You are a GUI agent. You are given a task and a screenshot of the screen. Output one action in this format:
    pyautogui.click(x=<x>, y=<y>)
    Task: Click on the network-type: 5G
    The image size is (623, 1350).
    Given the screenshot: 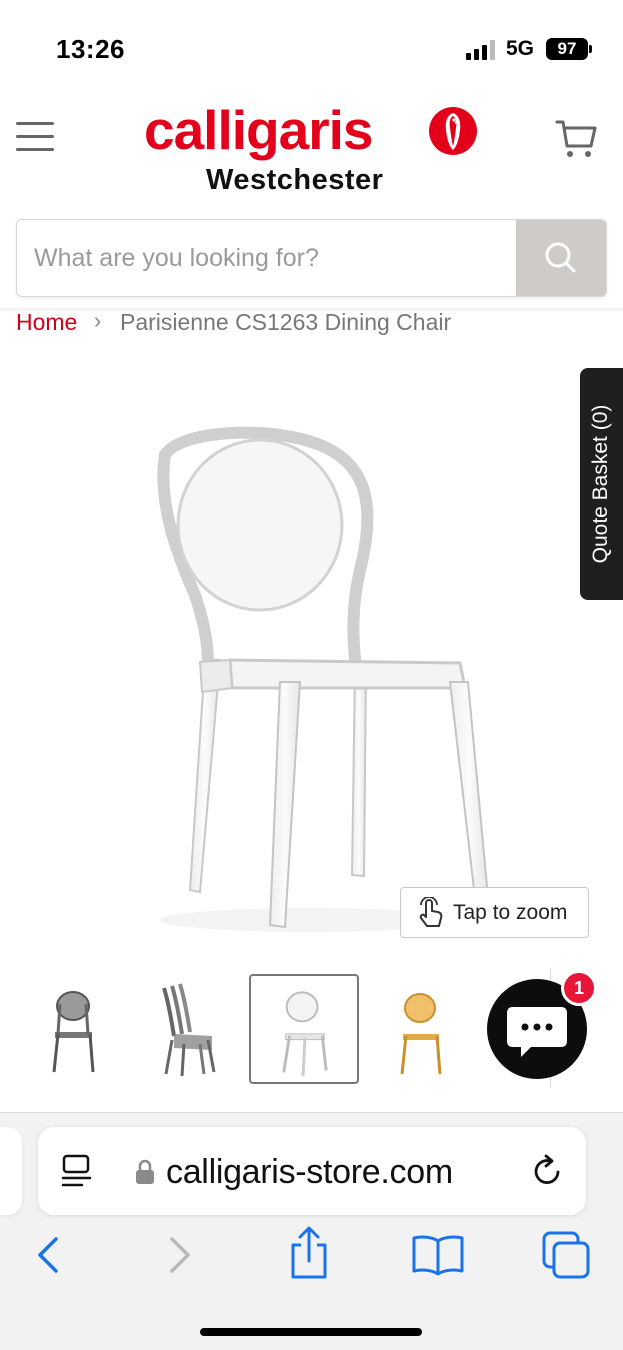 What is the action you would take?
    pyautogui.click(x=520, y=48)
    